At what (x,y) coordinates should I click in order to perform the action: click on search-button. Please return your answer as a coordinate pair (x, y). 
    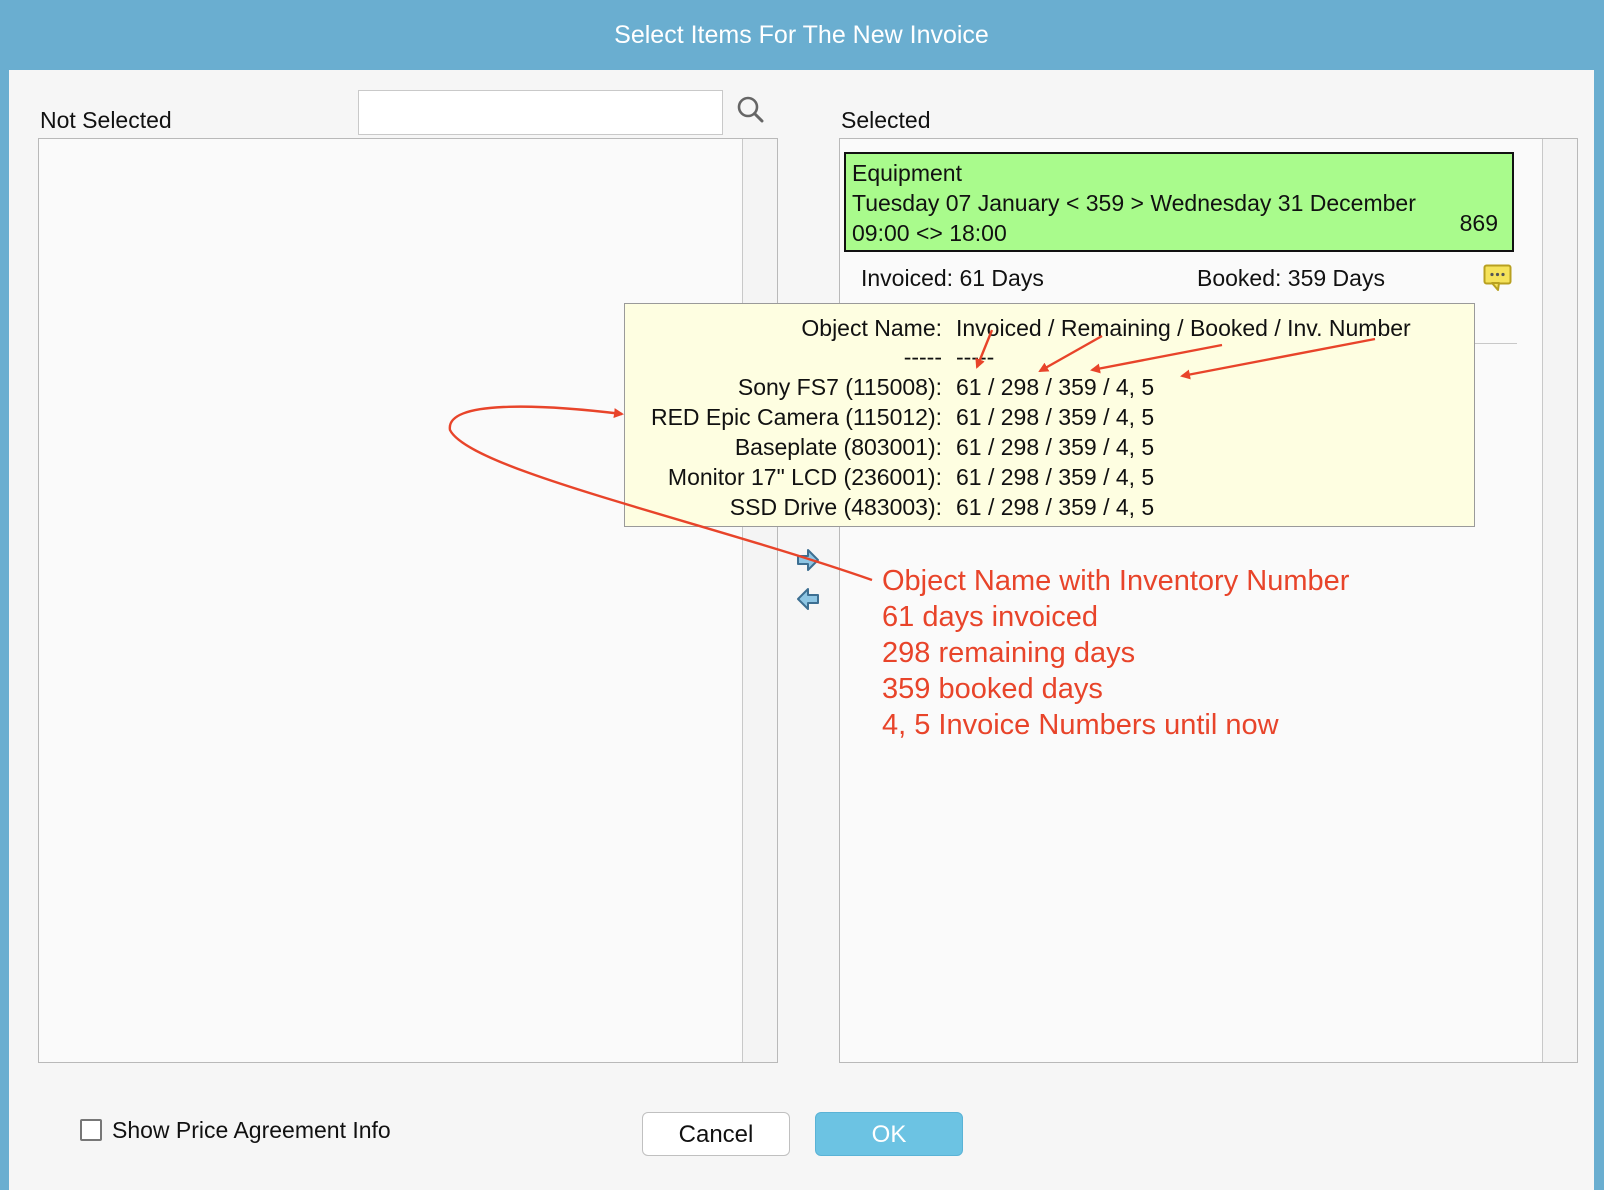
    Looking at the image, I should click on (751, 111).